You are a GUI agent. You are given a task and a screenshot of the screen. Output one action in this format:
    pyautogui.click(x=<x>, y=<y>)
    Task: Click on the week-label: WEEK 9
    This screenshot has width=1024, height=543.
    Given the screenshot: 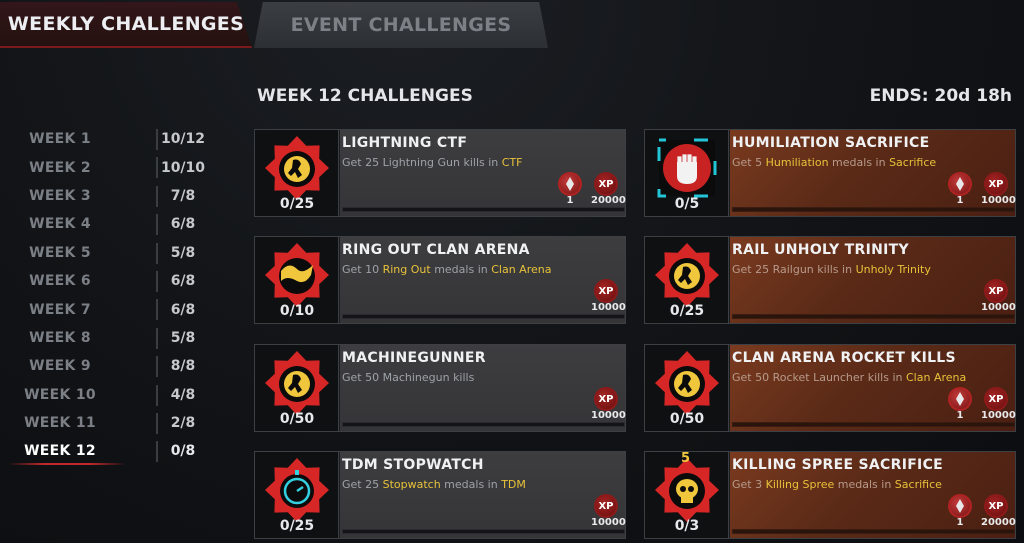 What is the action you would take?
    pyautogui.click(x=60, y=366)
    